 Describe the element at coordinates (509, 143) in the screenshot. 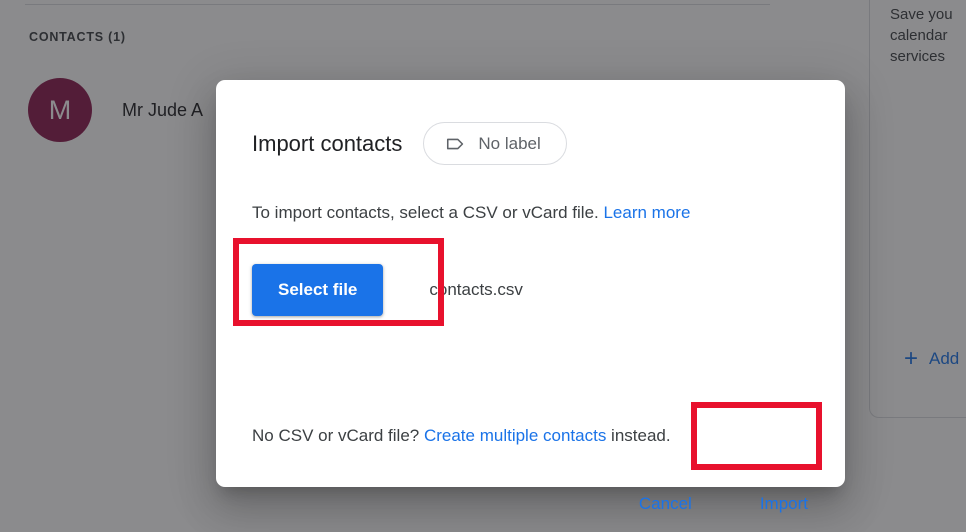

I see `label-chip-text: No label` at that location.